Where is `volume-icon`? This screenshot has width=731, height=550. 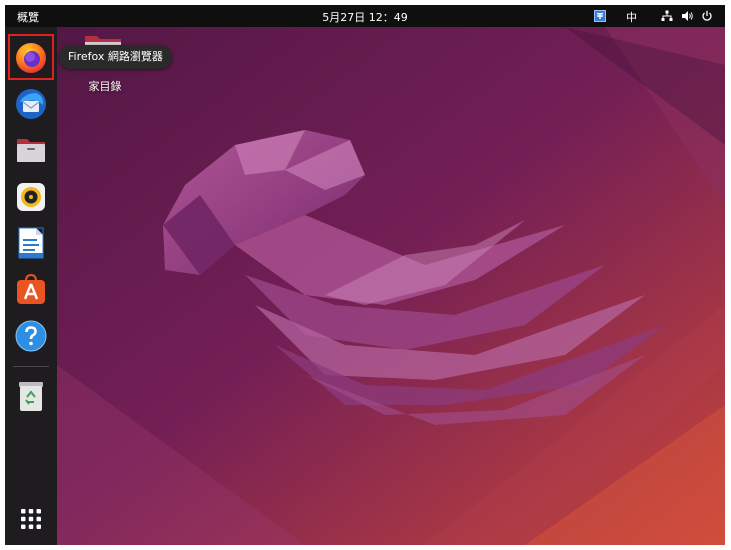 volume-icon is located at coordinates (687, 16).